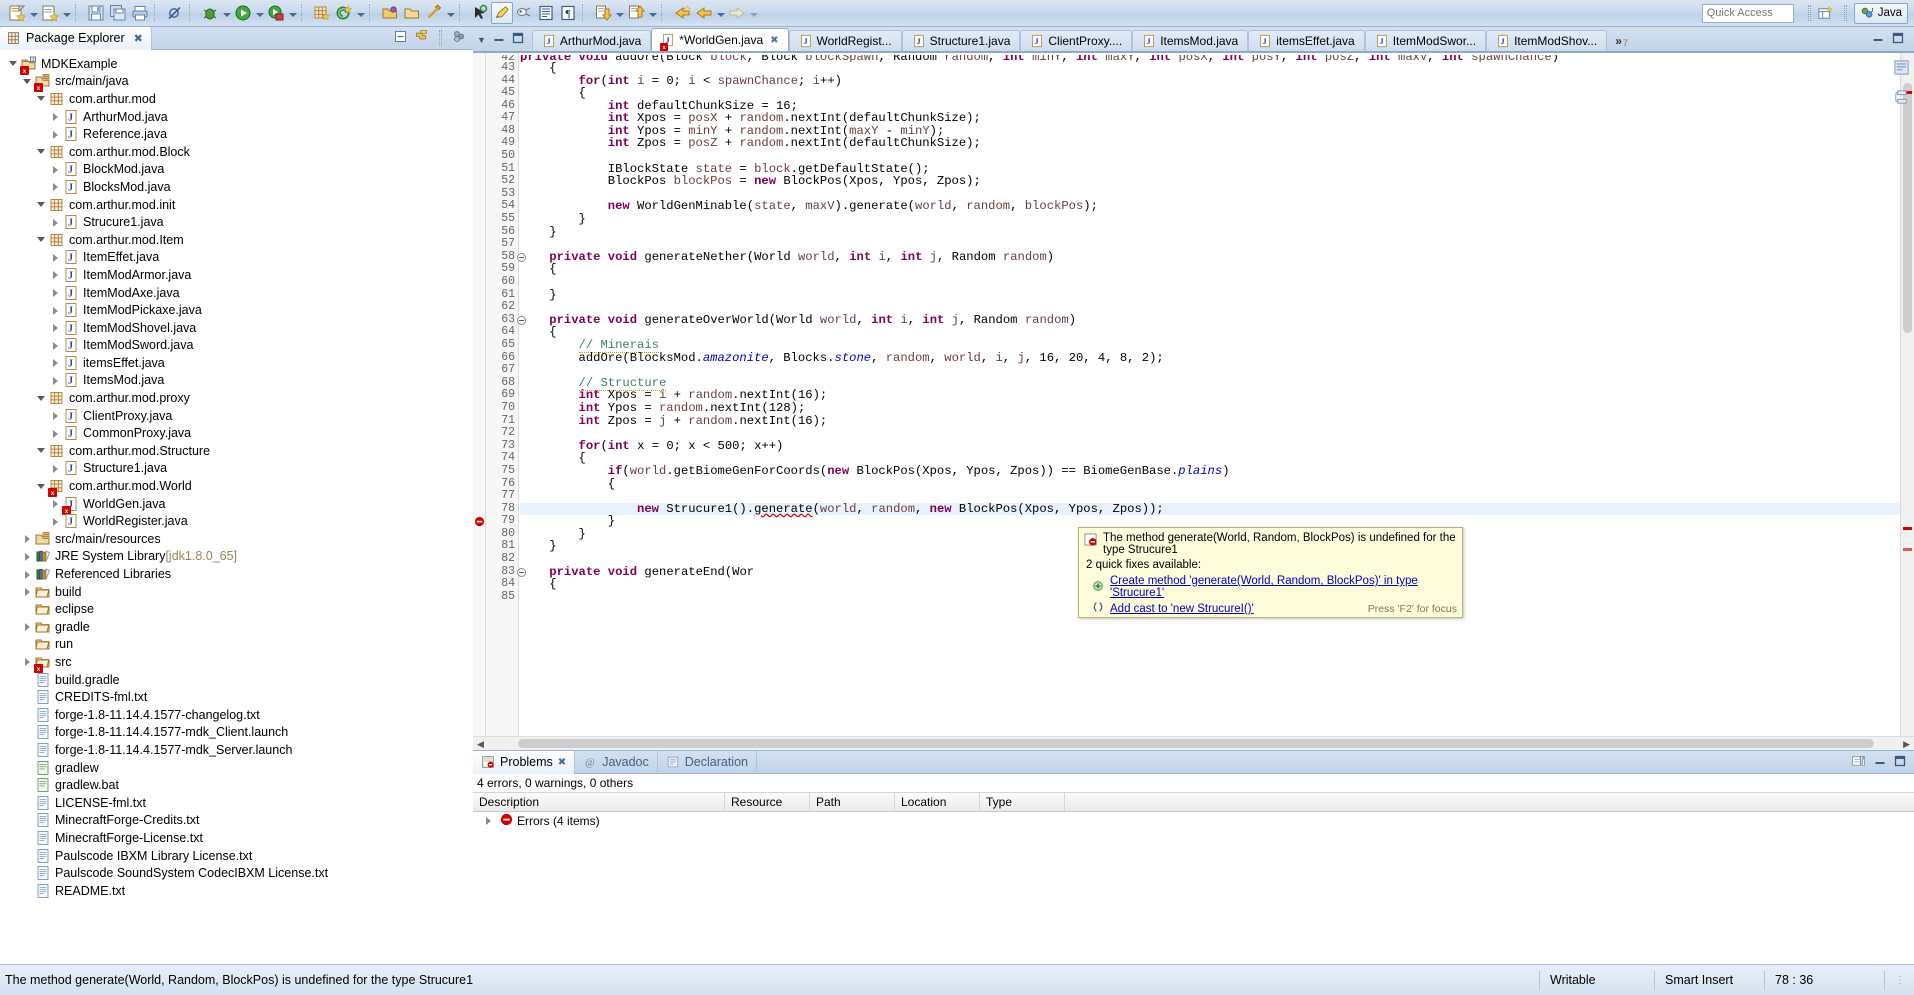 This screenshot has height=995, width=1914. Describe the element at coordinates (322, 13) in the screenshot. I see `new-package-icon` at that location.